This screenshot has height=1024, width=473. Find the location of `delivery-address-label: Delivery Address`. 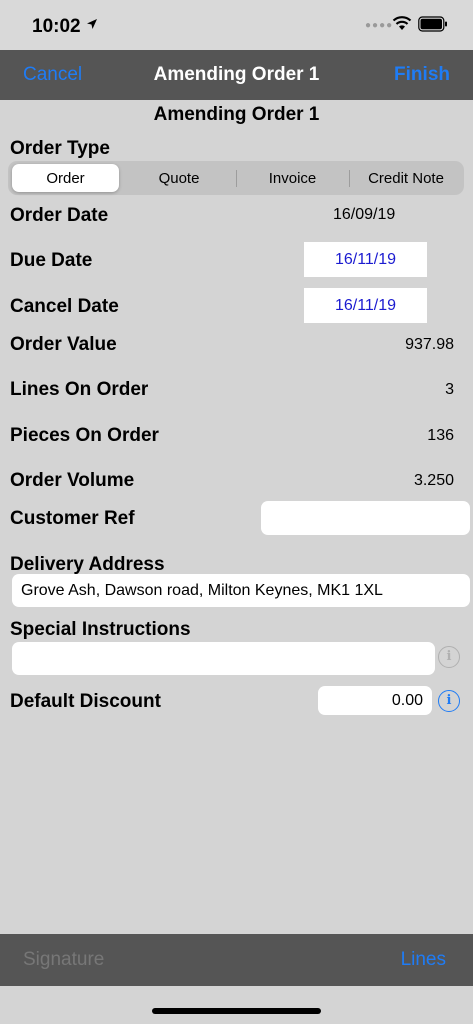

delivery-address-label: Delivery Address is located at coordinates (87, 564).